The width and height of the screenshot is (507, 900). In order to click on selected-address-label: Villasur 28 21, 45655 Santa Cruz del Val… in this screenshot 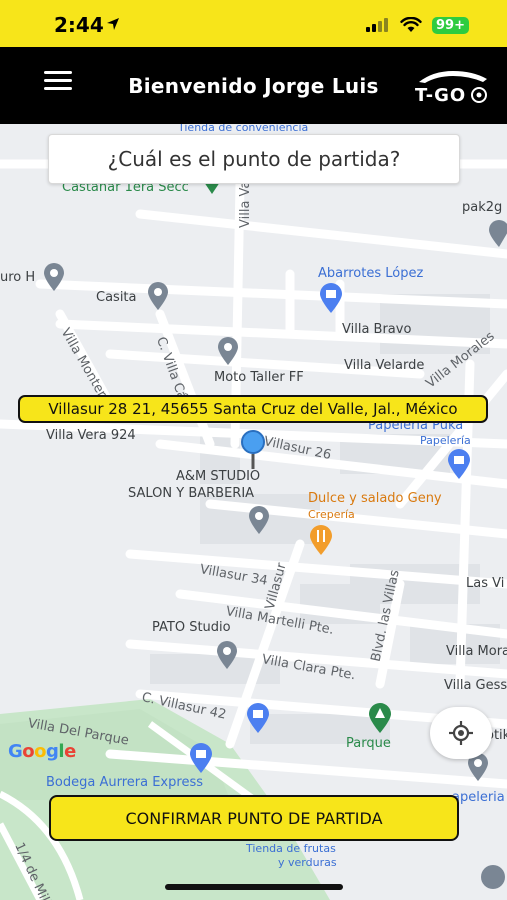, I will do `click(253, 409)`.